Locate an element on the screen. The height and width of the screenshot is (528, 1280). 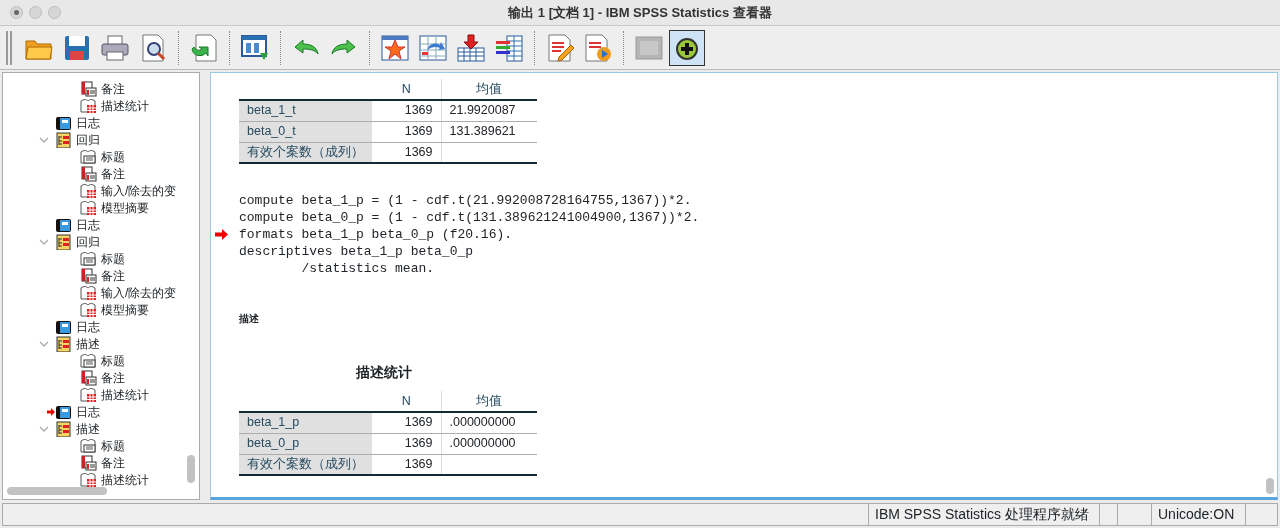
row-label: beta_0_p is located at coordinates (305, 443).